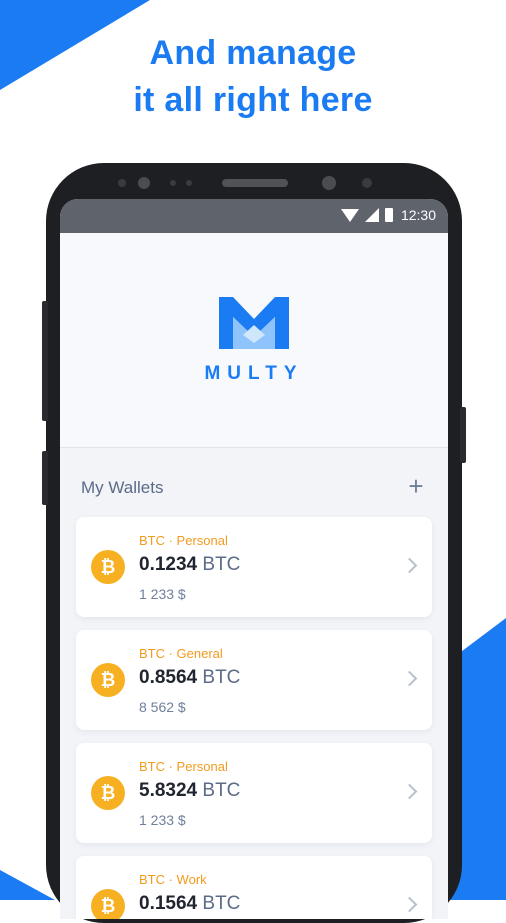 The height and width of the screenshot is (923, 506). I want to click on add-wallet-button: +, so click(416, 486).